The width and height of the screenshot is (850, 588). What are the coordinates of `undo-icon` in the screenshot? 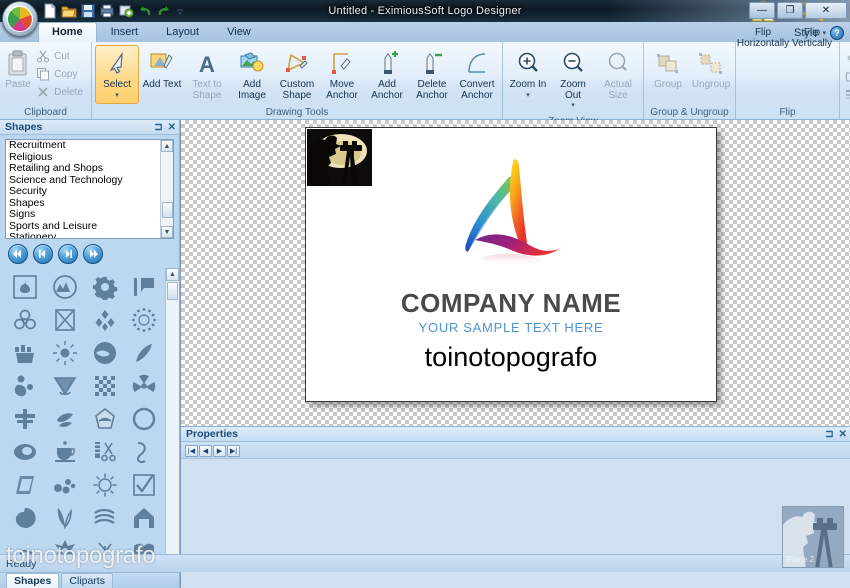 It's located at (145, 11).